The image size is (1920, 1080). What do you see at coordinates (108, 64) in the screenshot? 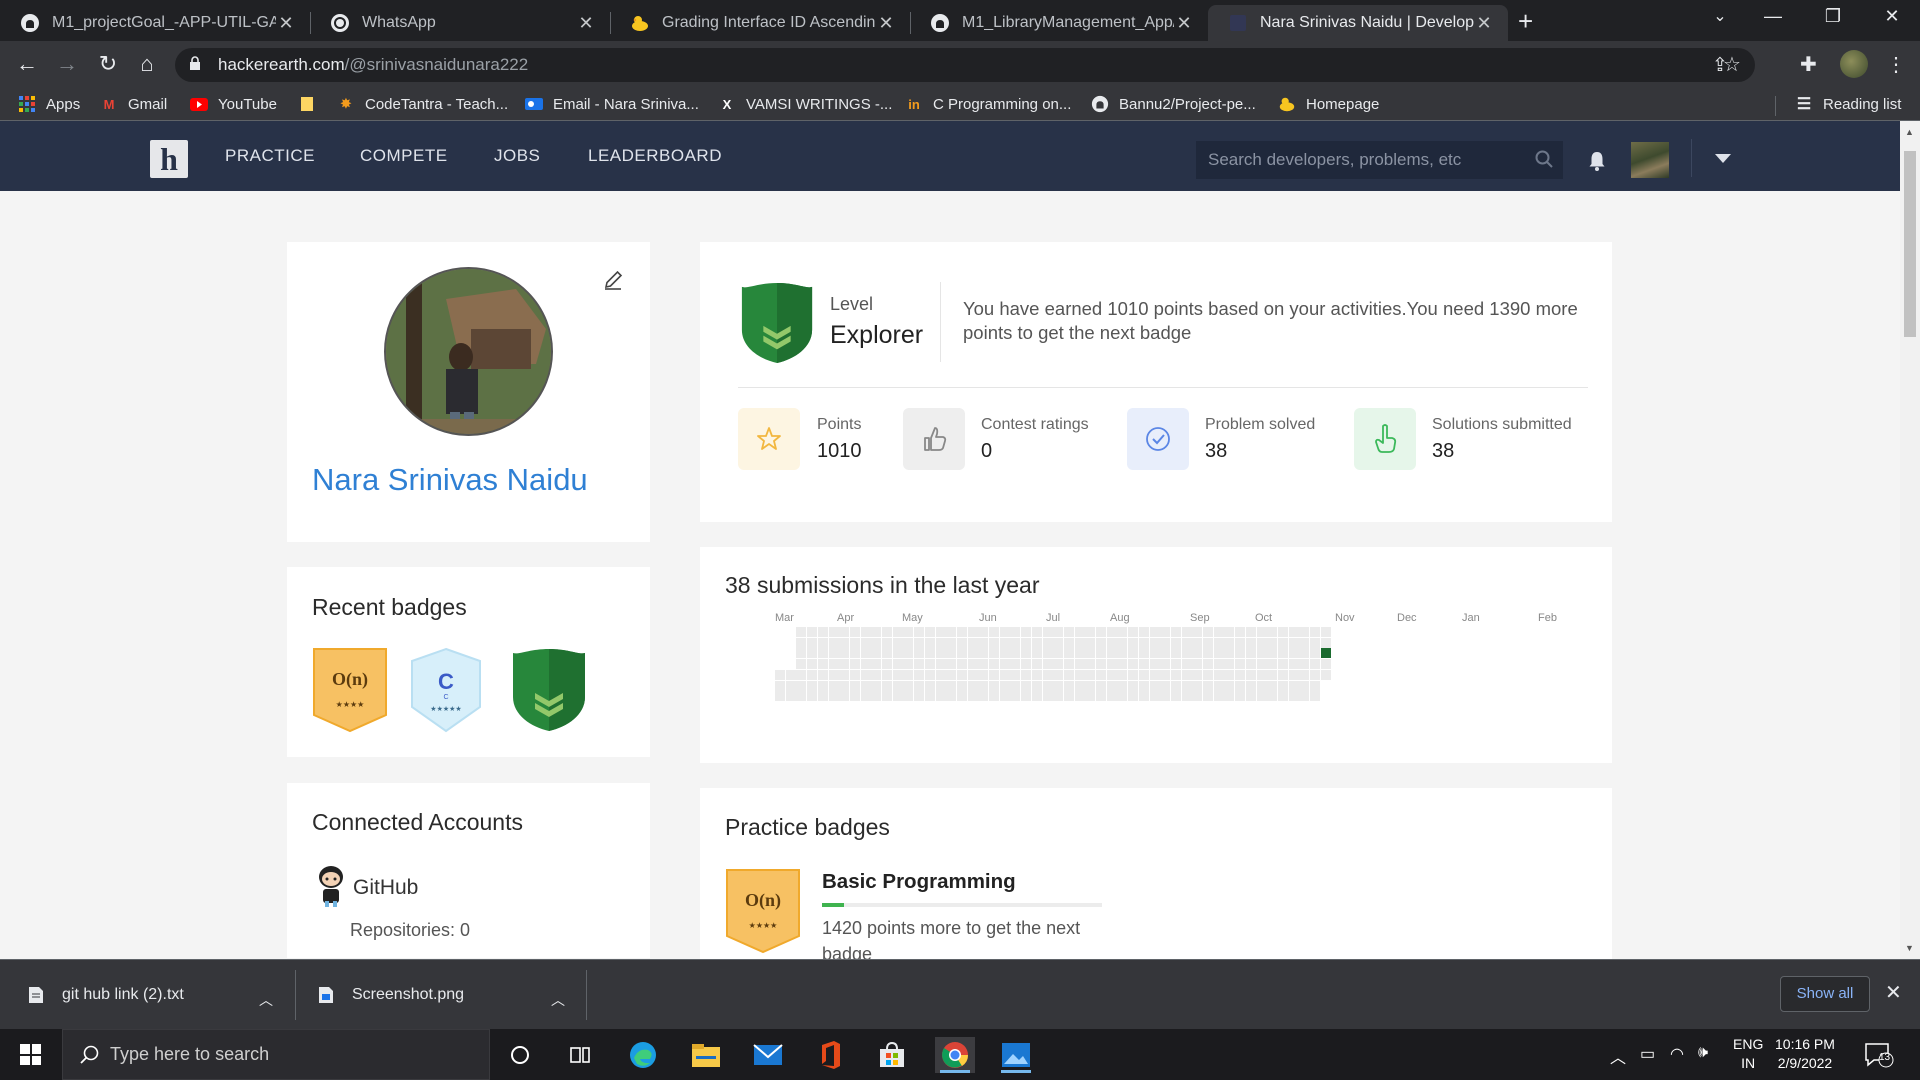
I see `reload-icon: ↻` at bounding box center [108, 64].